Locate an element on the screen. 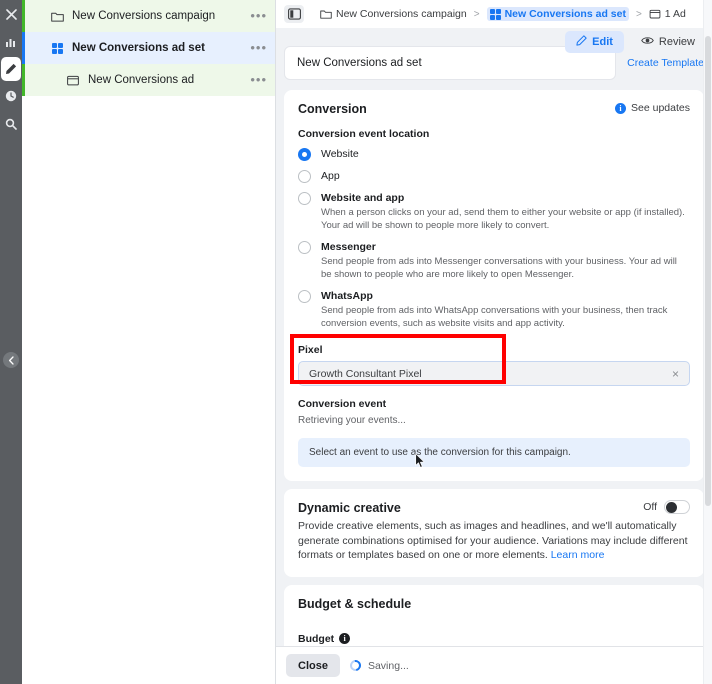 The height and width of the screenshot is (684, 712). toggle-knob is located at coordinates (671, 507).